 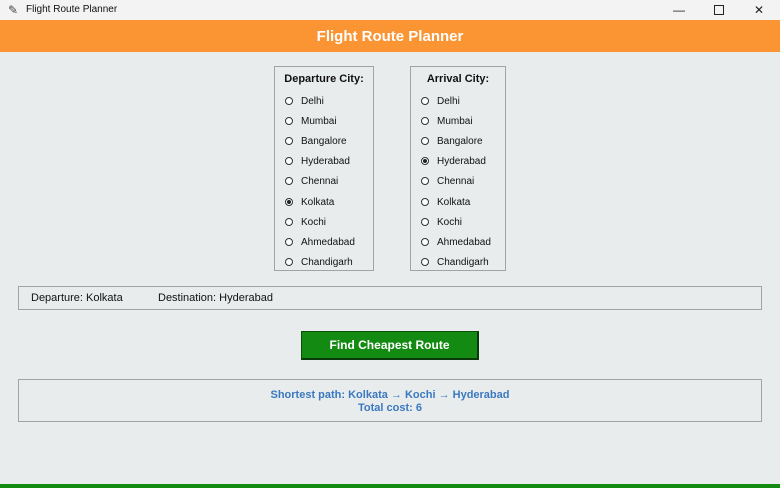 What do you see at coordinates (13, 10) in the screenshot?
I see `feather-icon: ✎` at bounding box center [13, 10].